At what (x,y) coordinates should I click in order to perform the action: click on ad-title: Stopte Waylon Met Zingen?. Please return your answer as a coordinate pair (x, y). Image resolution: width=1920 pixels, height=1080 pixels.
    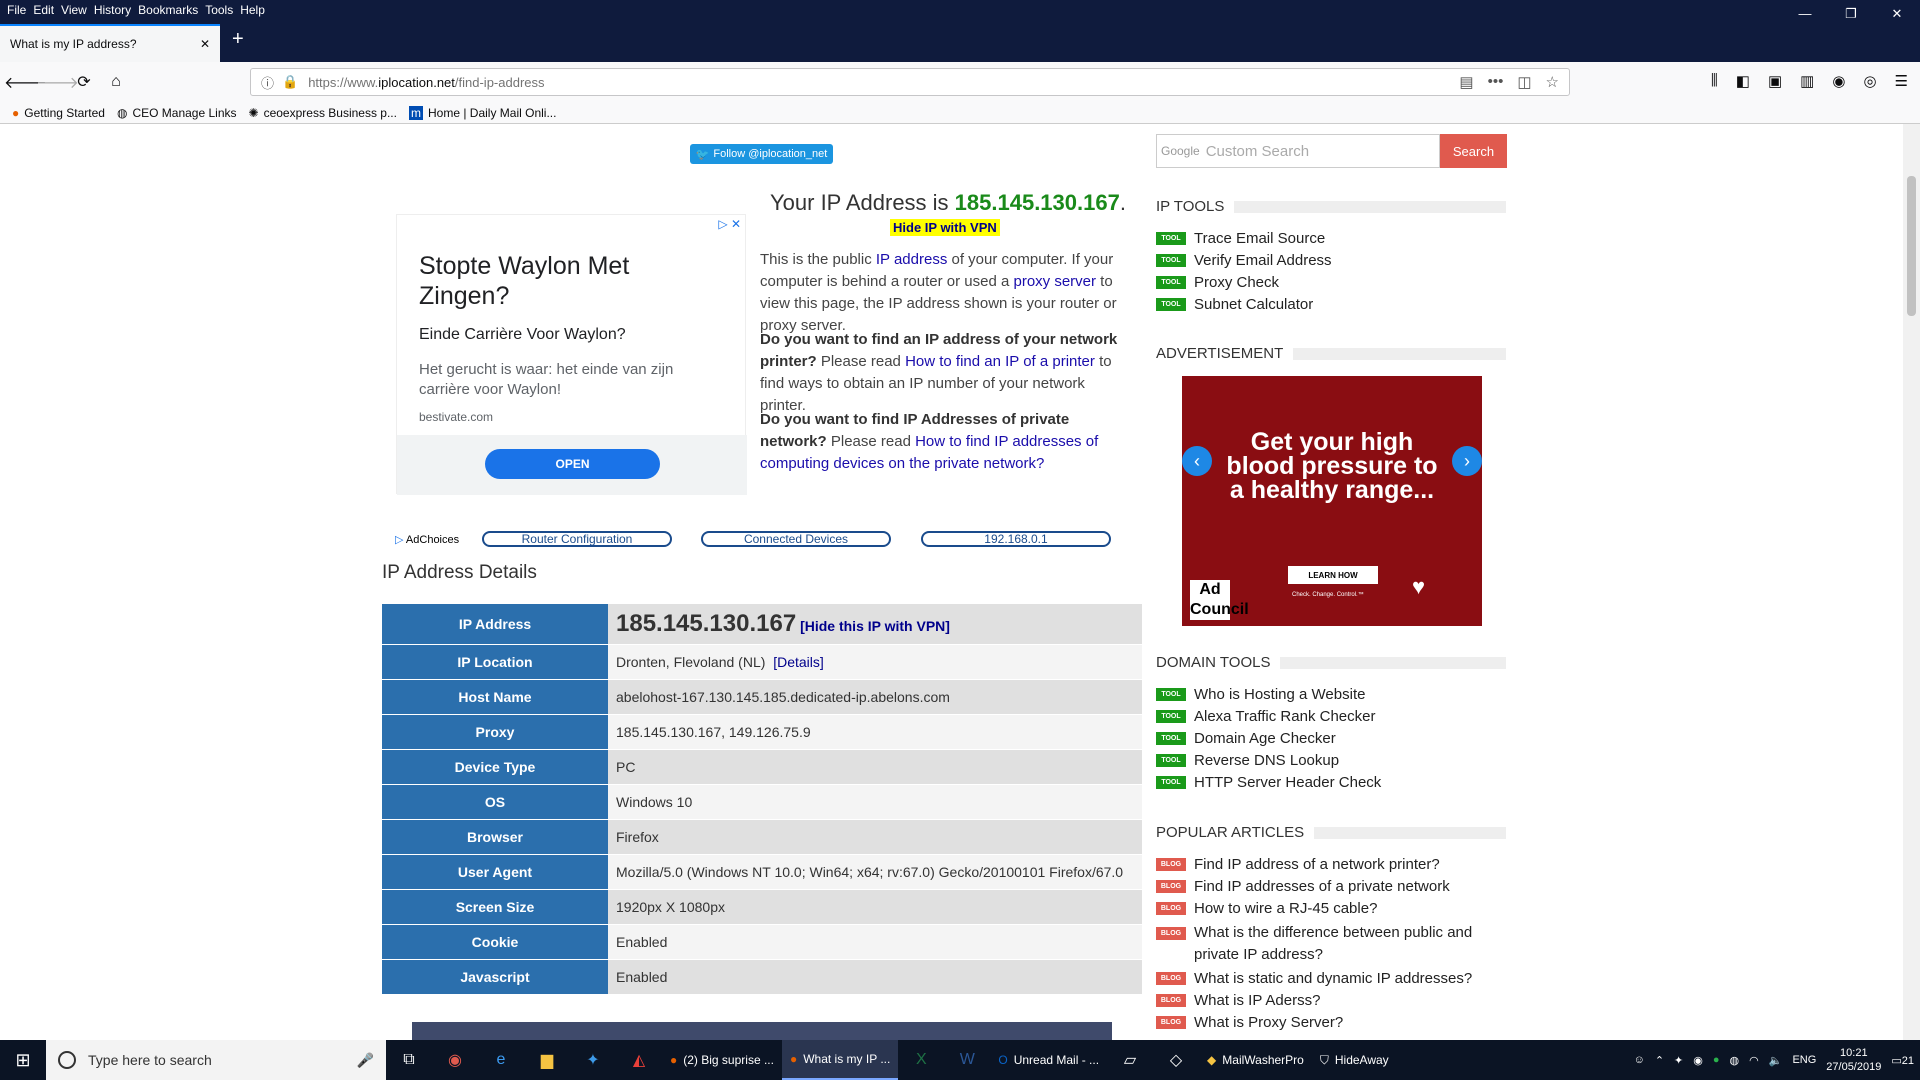
    Looking at the image, I should click on (569, 281).